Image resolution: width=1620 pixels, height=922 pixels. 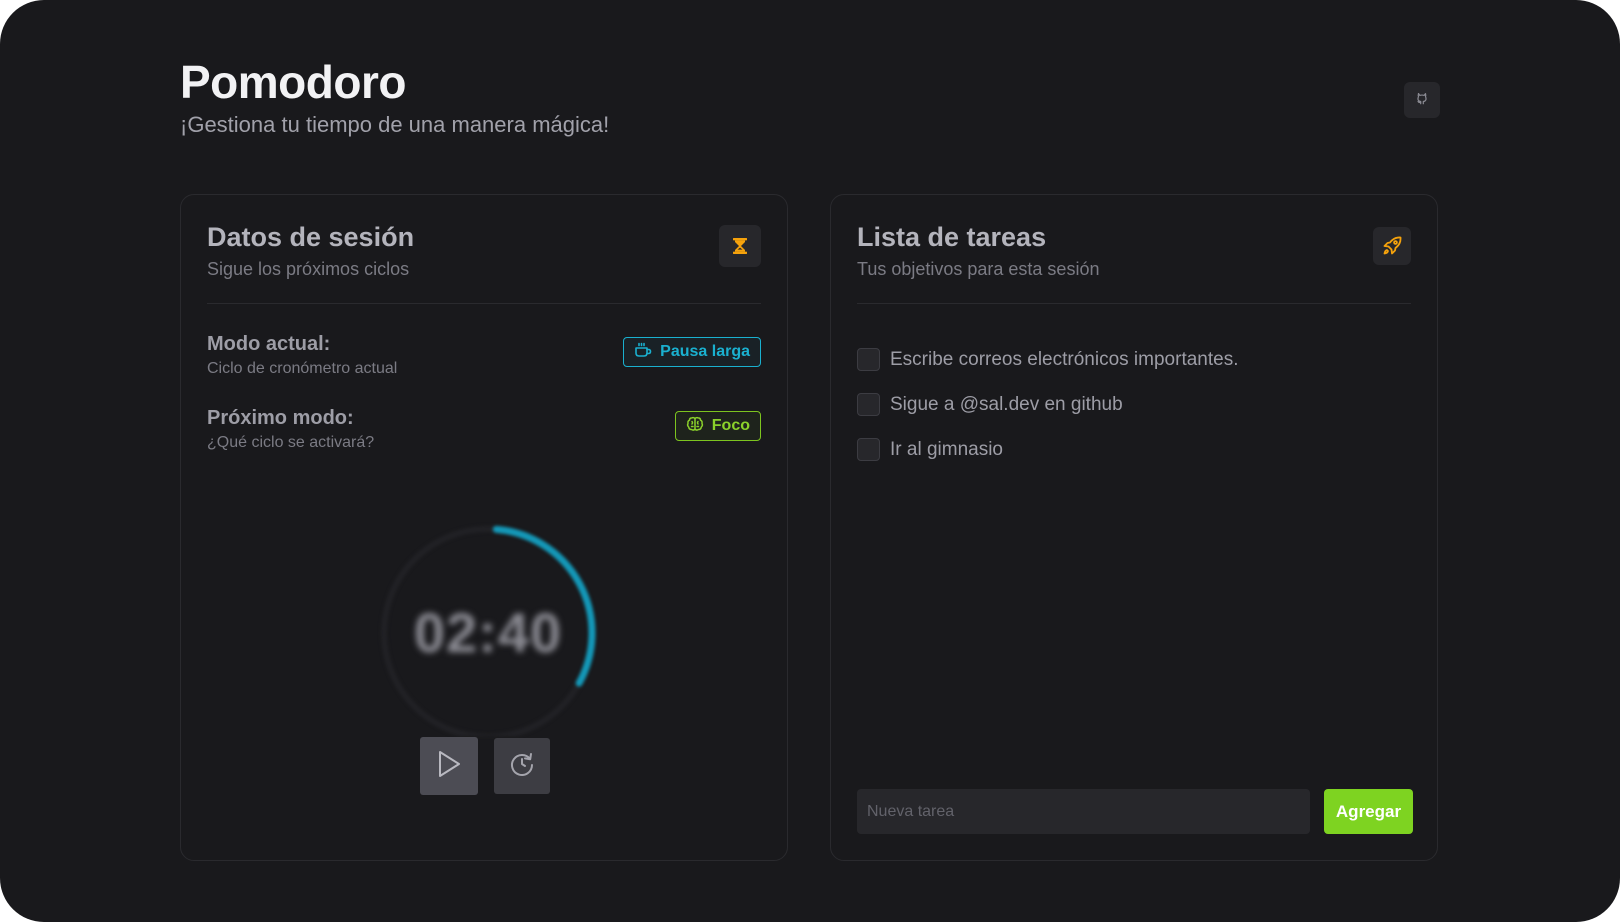 I want to click on current-mode-badge: Pausa larga, so click(x=692, y=352).